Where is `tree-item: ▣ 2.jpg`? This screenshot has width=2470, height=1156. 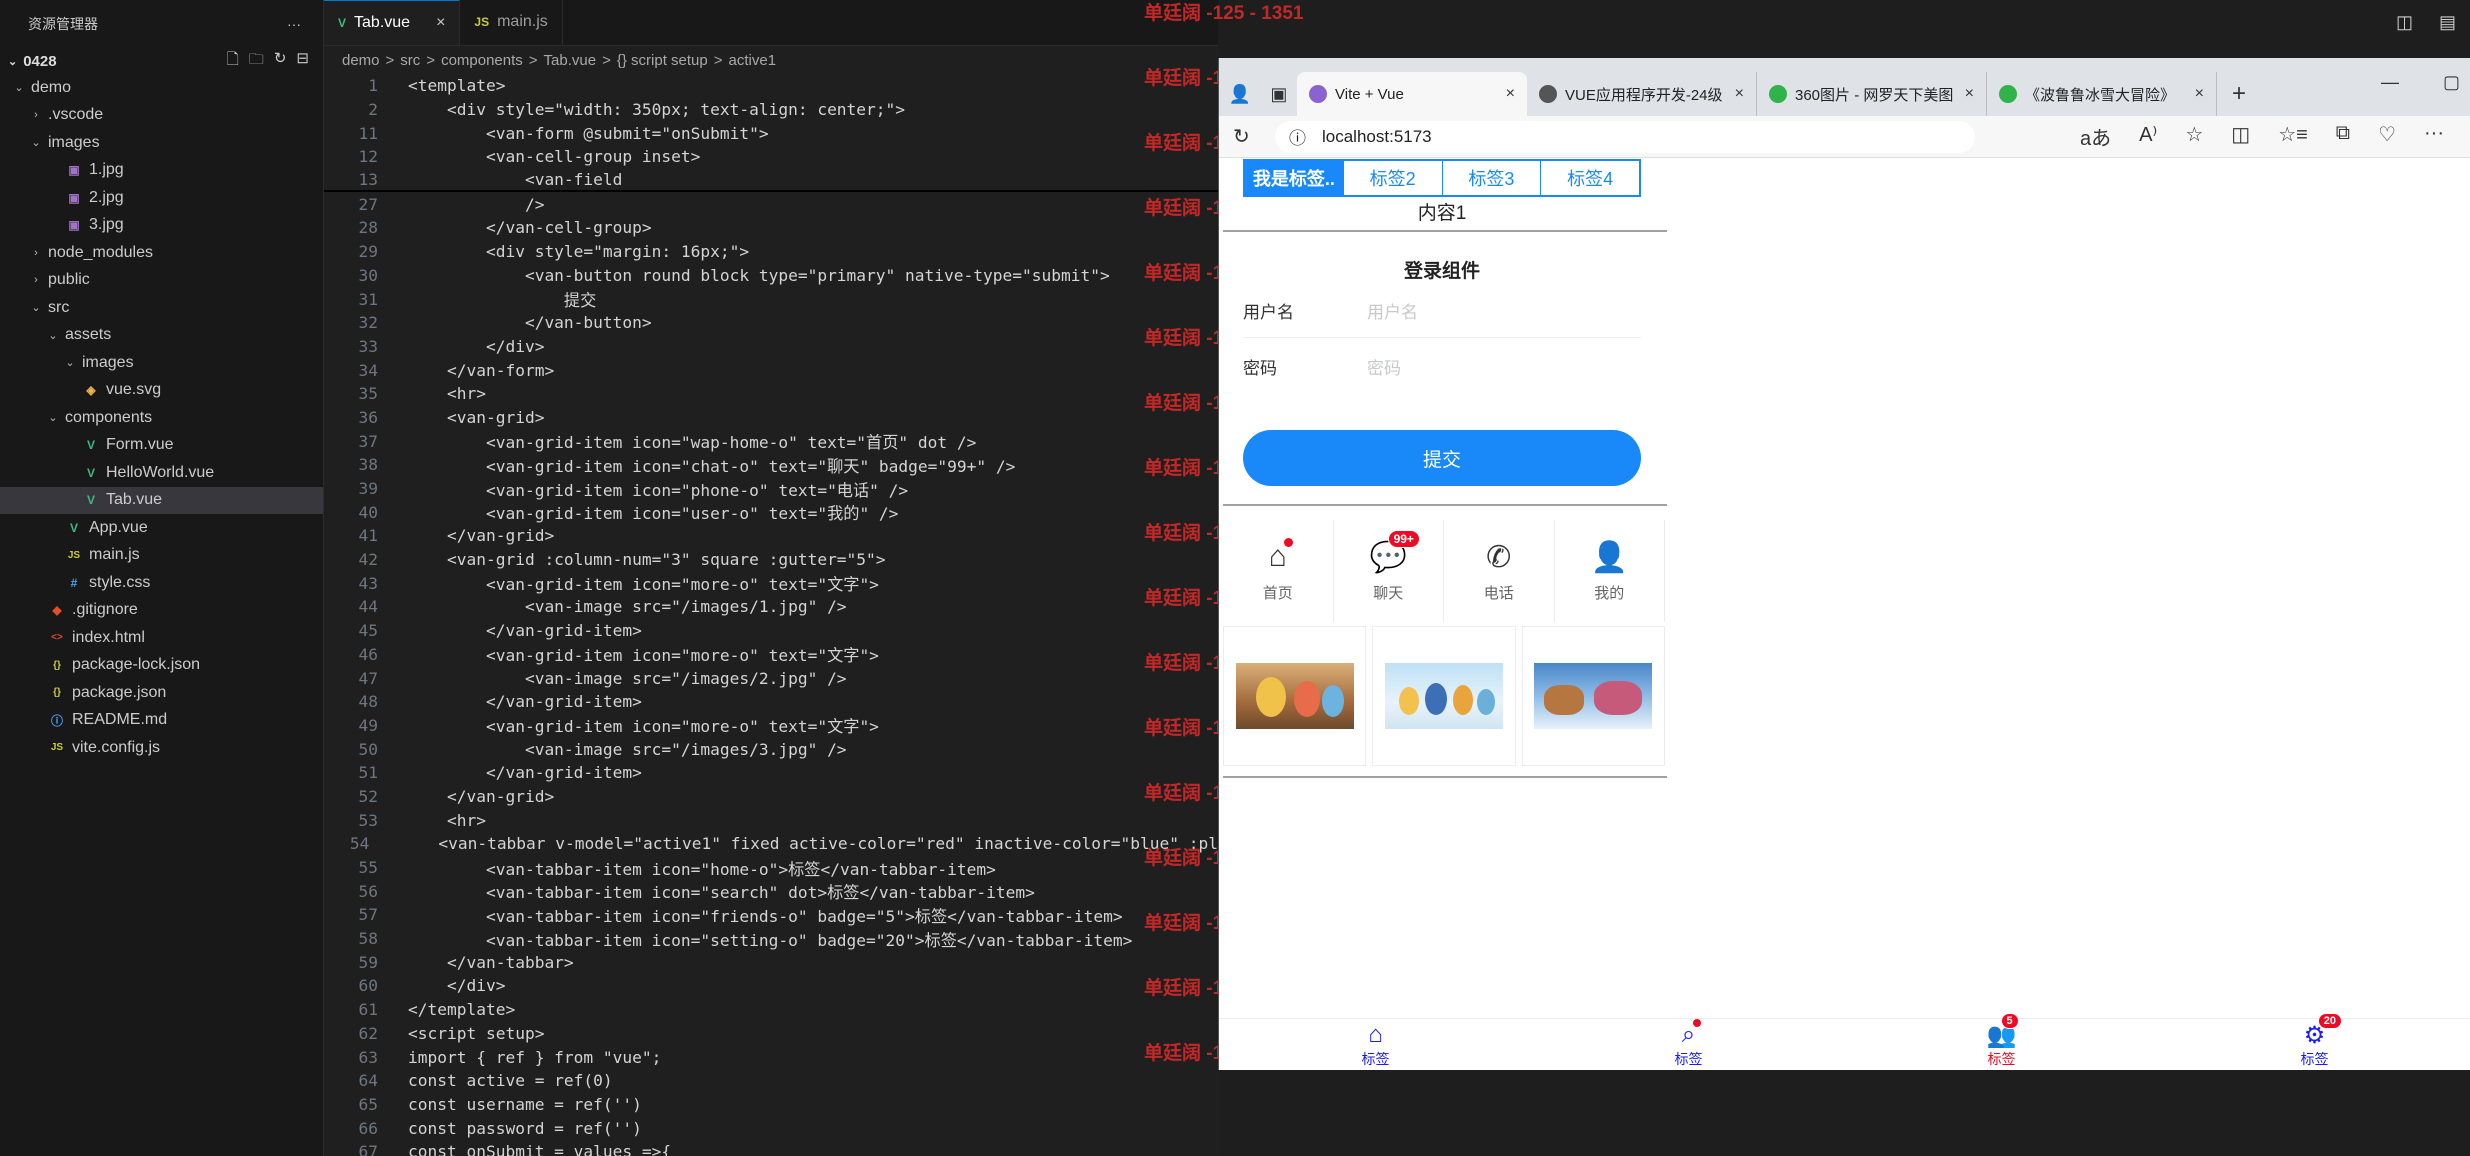 tree-item: ▣ 2.jpg is located at coordinates (161, 198).